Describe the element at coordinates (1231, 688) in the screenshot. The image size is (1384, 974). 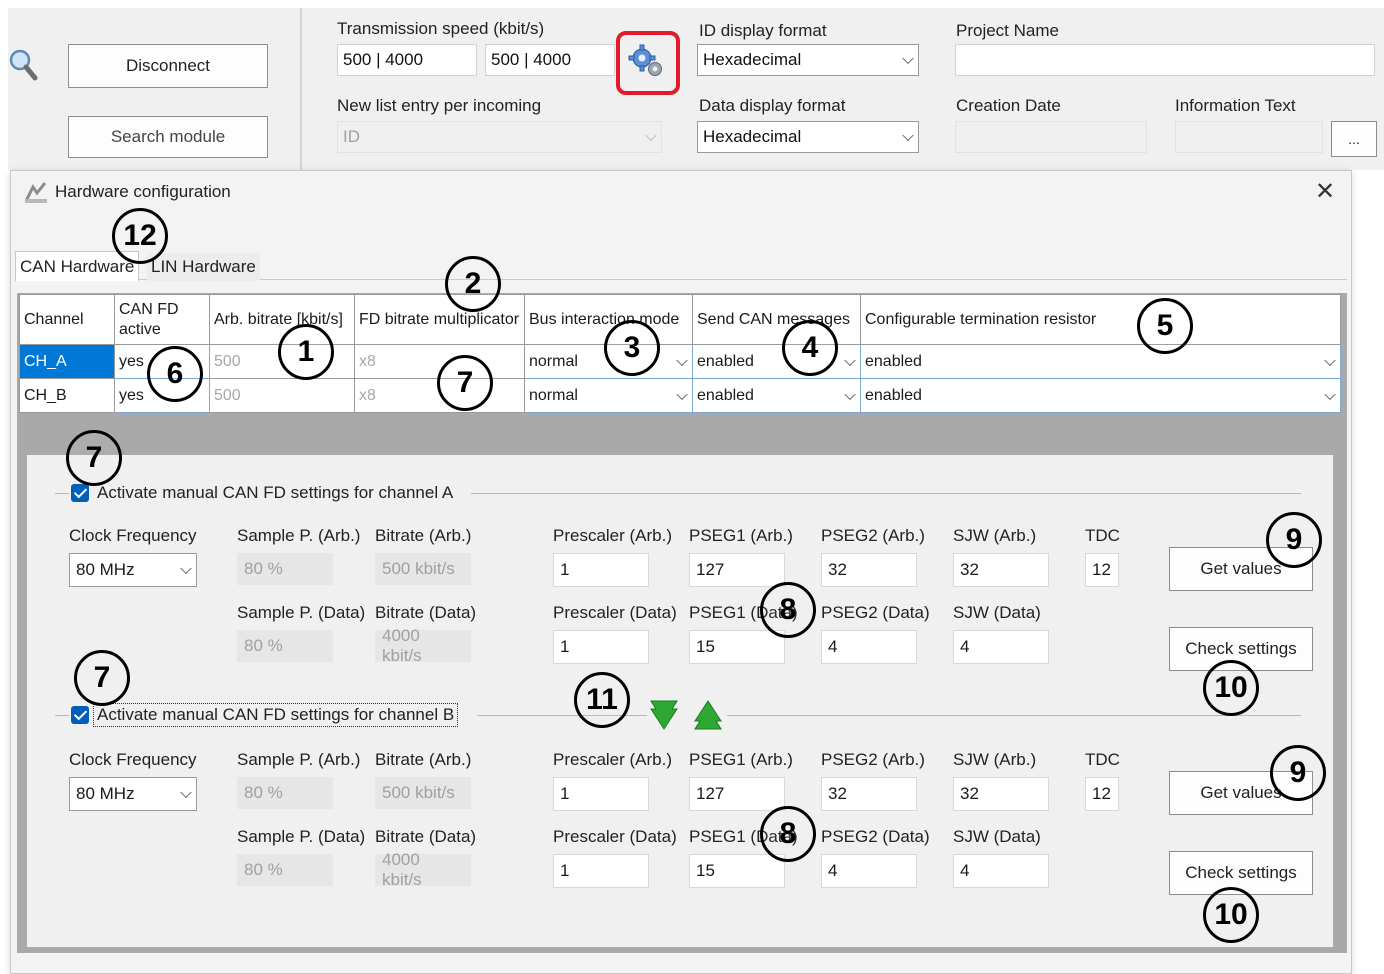
I see `annotation-10: 10` at that location.